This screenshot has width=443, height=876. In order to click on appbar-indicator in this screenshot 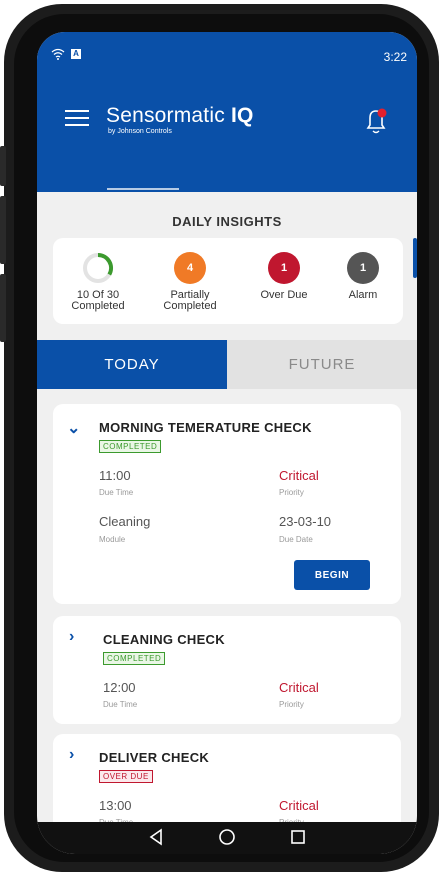, I will do `click(143, 189)`.